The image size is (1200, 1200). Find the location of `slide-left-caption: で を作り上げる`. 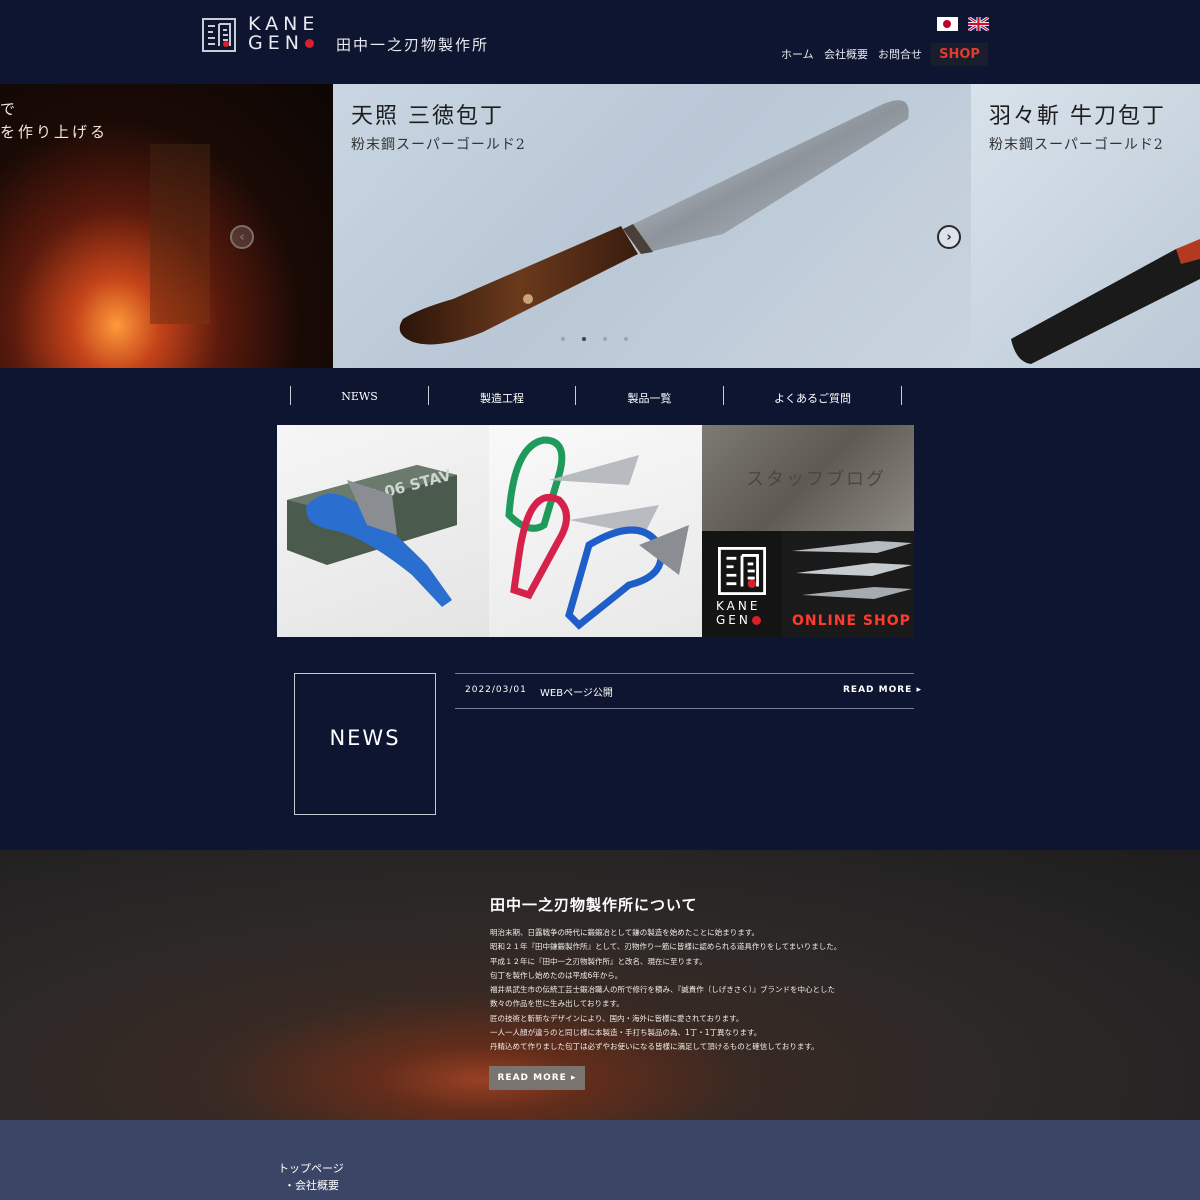

slide-left-caption: で を作り上げる is located at coordinates (54, 121).